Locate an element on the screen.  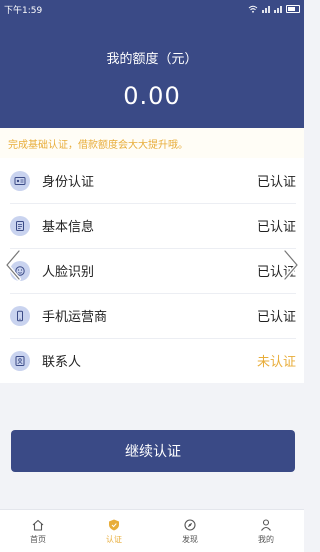
list-item-contacts: 联系人 未认证 is located at coordinates (152, 360).